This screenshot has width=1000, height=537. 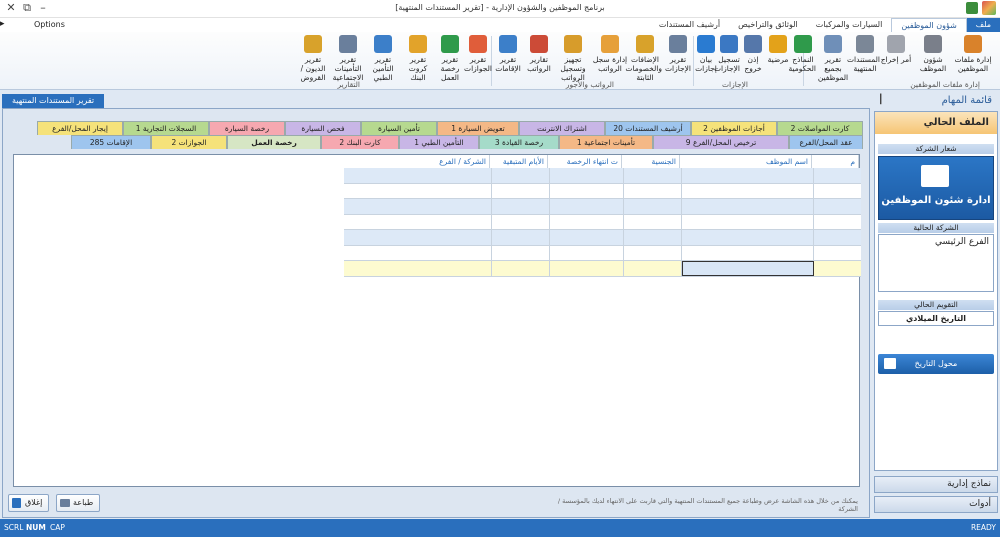 I want to click on tab-file: ملف, so click(x=983, y=25).